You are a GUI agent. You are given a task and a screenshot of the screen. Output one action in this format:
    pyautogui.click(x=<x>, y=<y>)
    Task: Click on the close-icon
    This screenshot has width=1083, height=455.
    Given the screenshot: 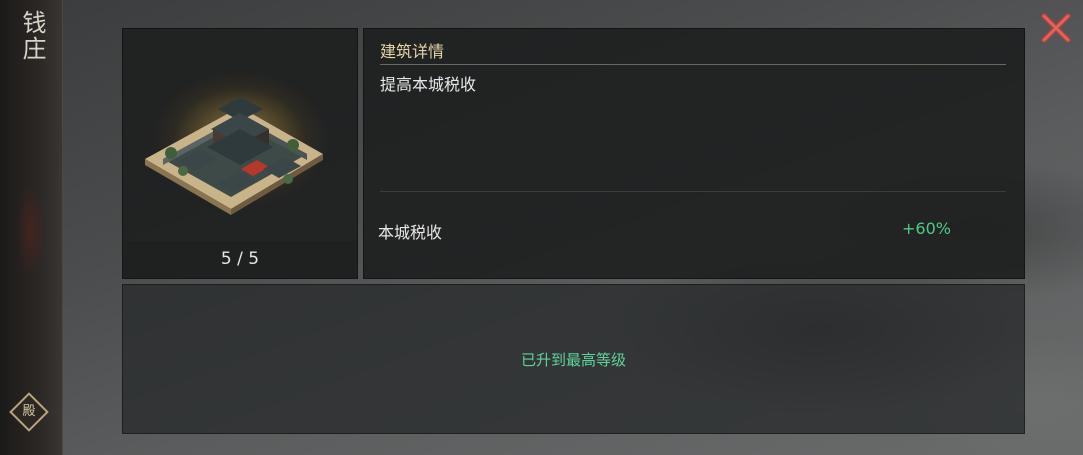 What is the action you would take?
    pyautogui.click(x=1056, y=28)
    